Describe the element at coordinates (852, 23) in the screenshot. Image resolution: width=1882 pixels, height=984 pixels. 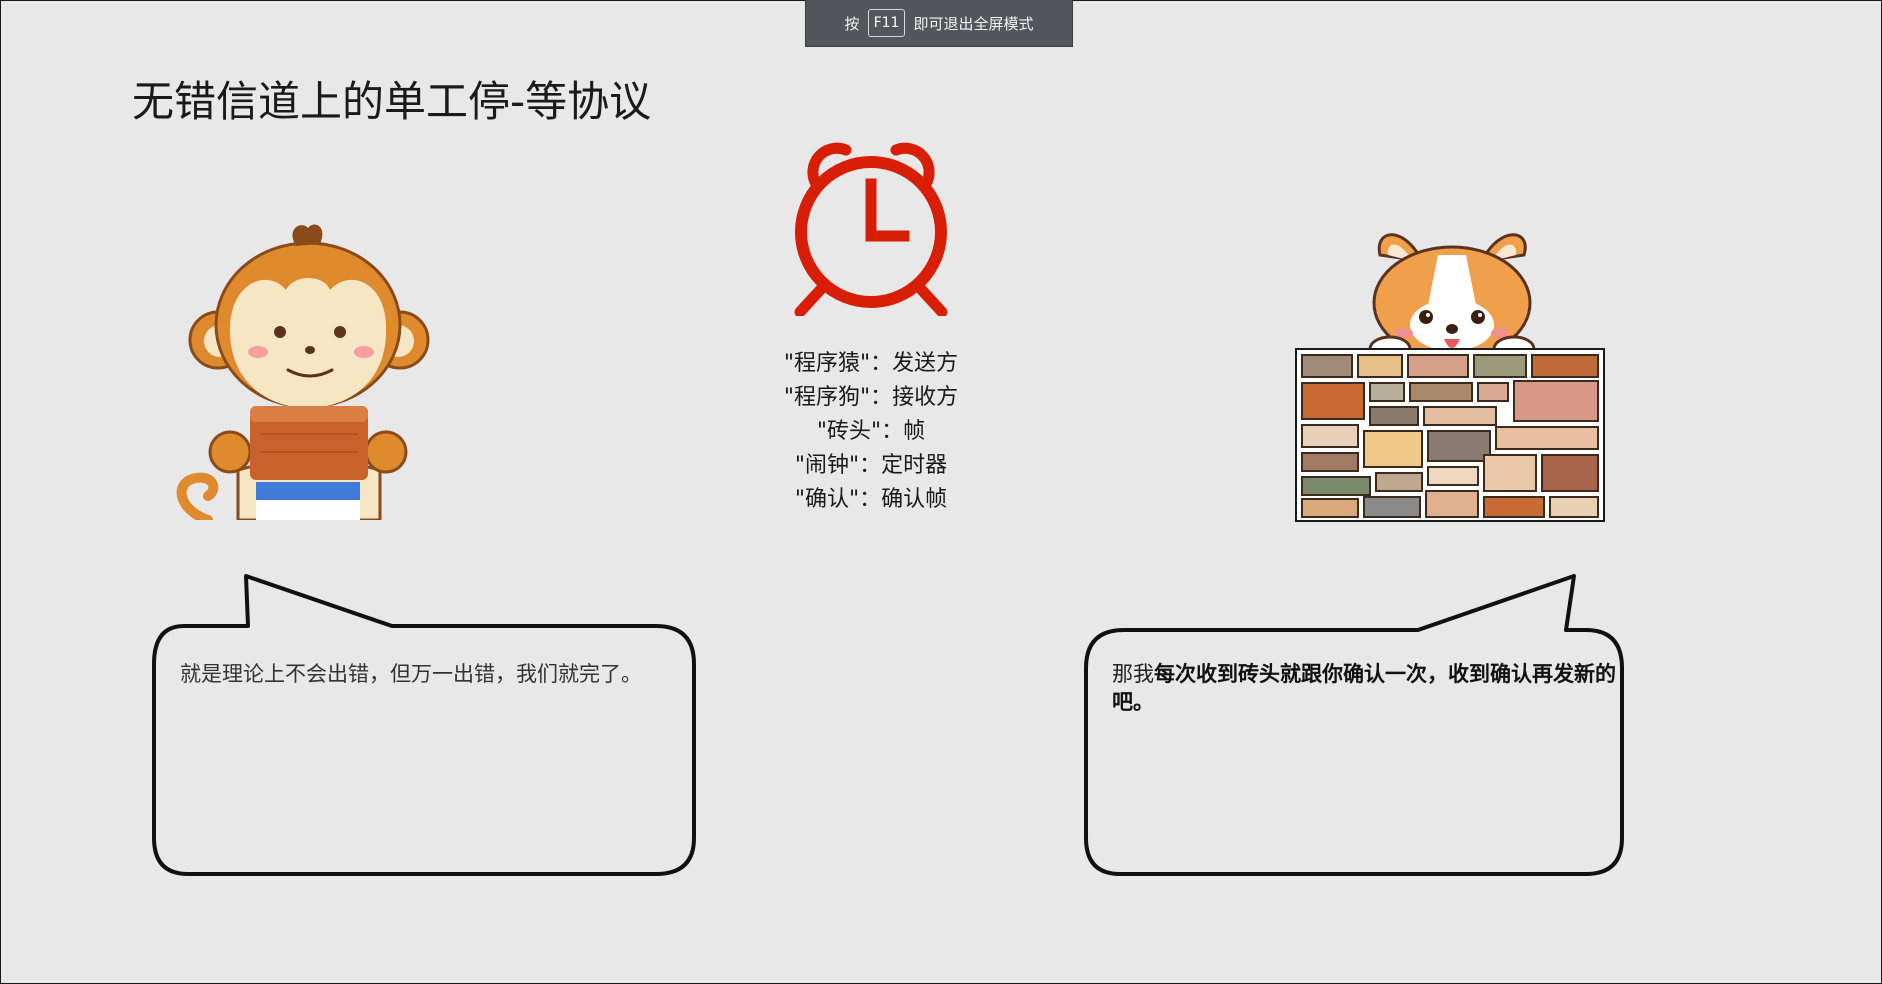
I see `fullscreen-hint-prefix: 按` at that location.